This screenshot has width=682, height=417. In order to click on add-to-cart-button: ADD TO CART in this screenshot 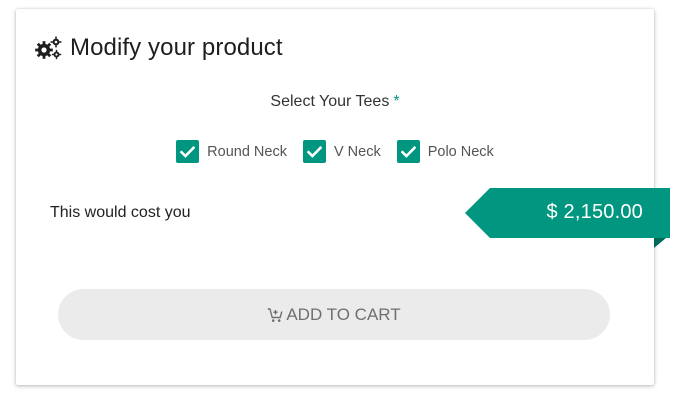, I will do `click(334, 314)`.